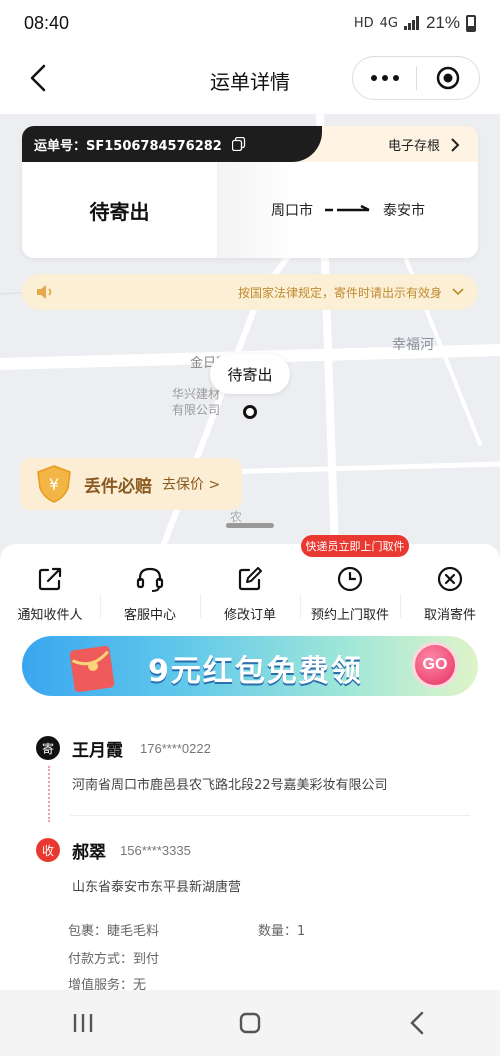 This screenshot has width=500, height=1056. Describe the element at coordinates (250, 579) in the screenshot. I see `edit-icon` at that location.